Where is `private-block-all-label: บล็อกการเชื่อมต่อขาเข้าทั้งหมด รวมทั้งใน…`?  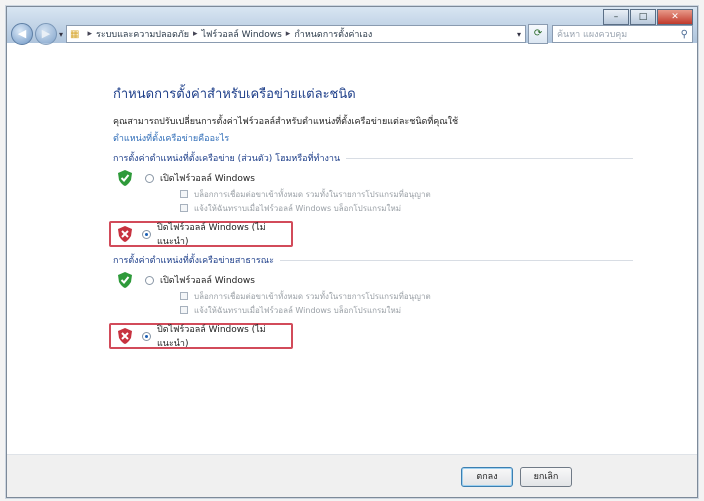
private-block-all-label: บล็อกการเชื่อมต่อขาเข้าทั้งหมด รวมทั้งใน… is located at coordinates (312, 194).